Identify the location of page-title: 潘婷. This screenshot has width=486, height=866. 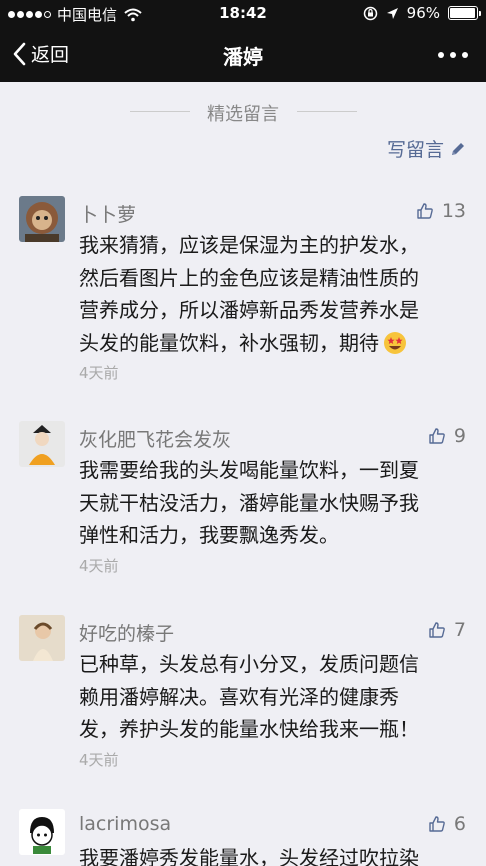
(243, 57).